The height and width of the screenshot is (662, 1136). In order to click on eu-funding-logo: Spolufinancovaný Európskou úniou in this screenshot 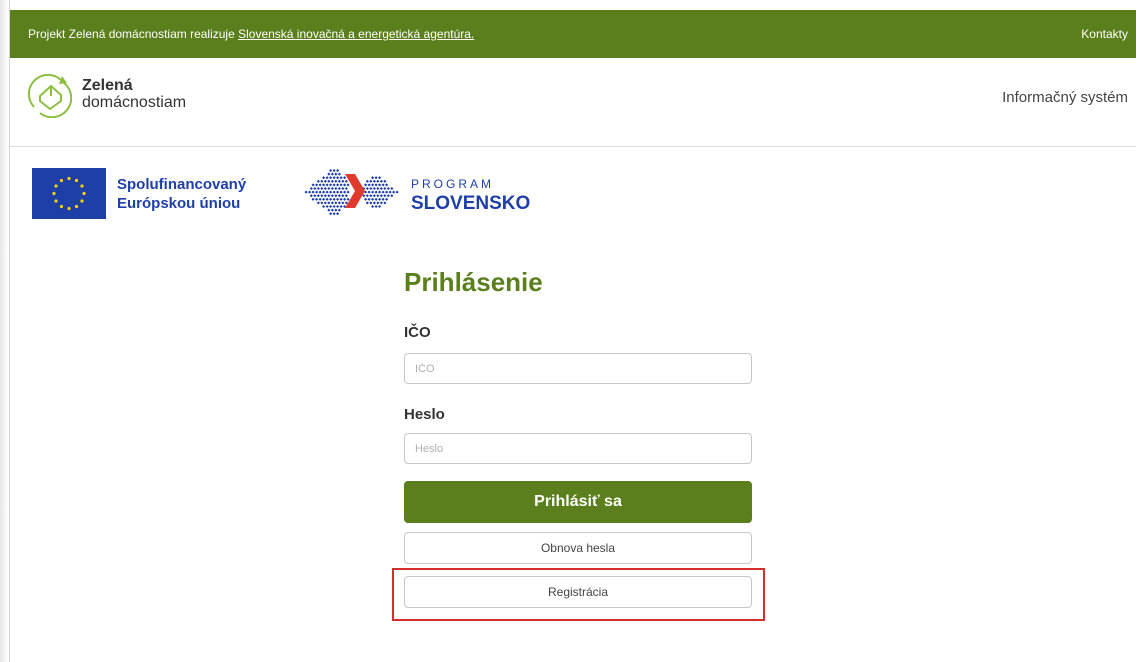, I will do `click(139, 193)`.